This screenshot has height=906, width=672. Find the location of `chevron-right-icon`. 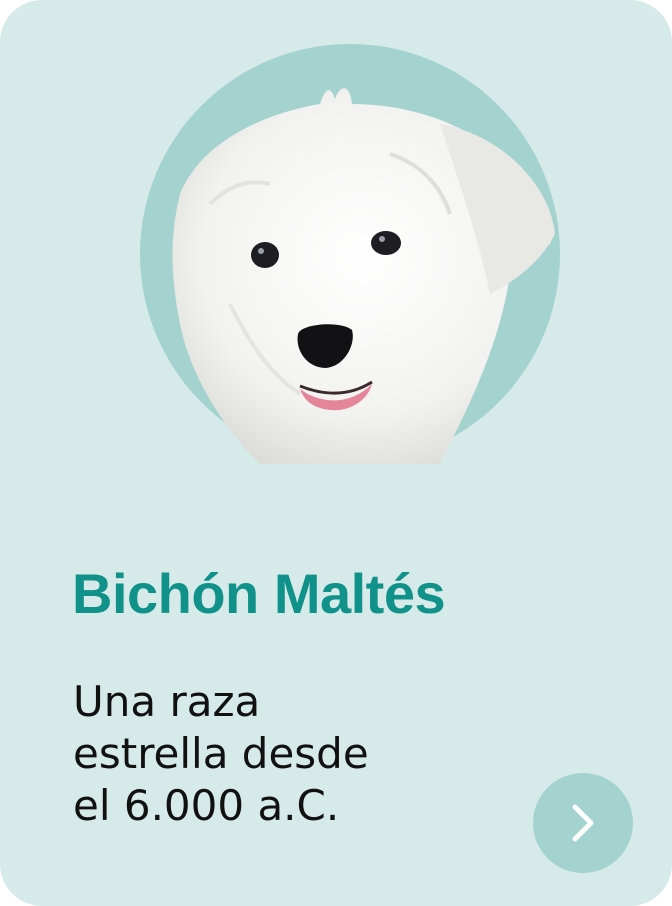

chevron-right-icon is located at coordinates (583, 823).